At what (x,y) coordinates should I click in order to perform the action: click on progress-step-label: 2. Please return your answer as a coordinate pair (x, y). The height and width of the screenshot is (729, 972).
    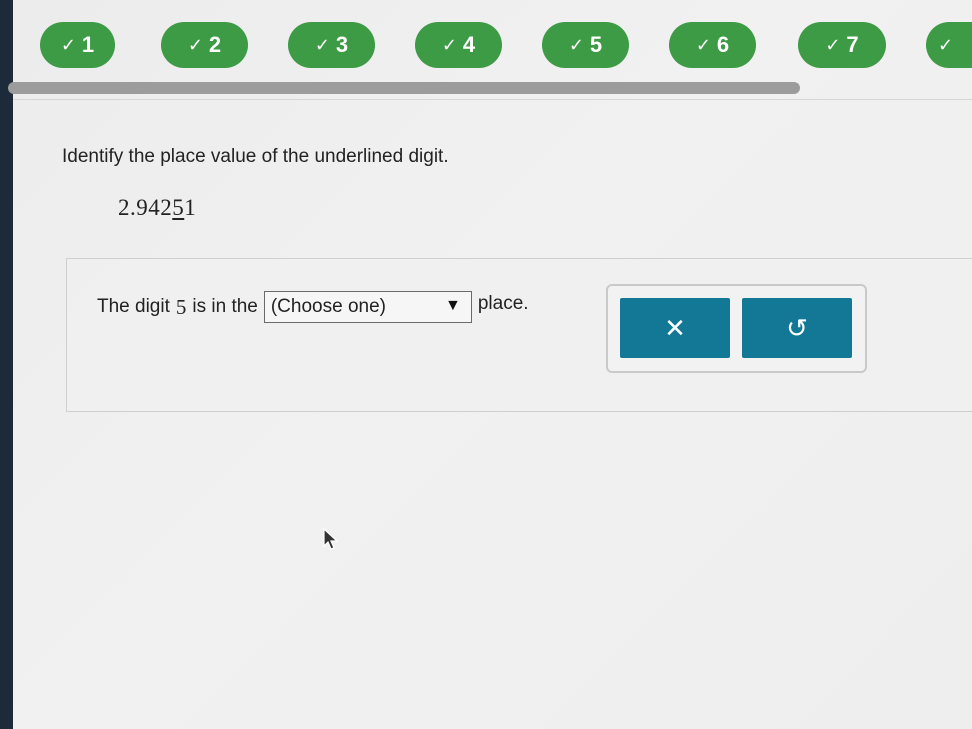
    Looking at the image, I should click on (215, 44).